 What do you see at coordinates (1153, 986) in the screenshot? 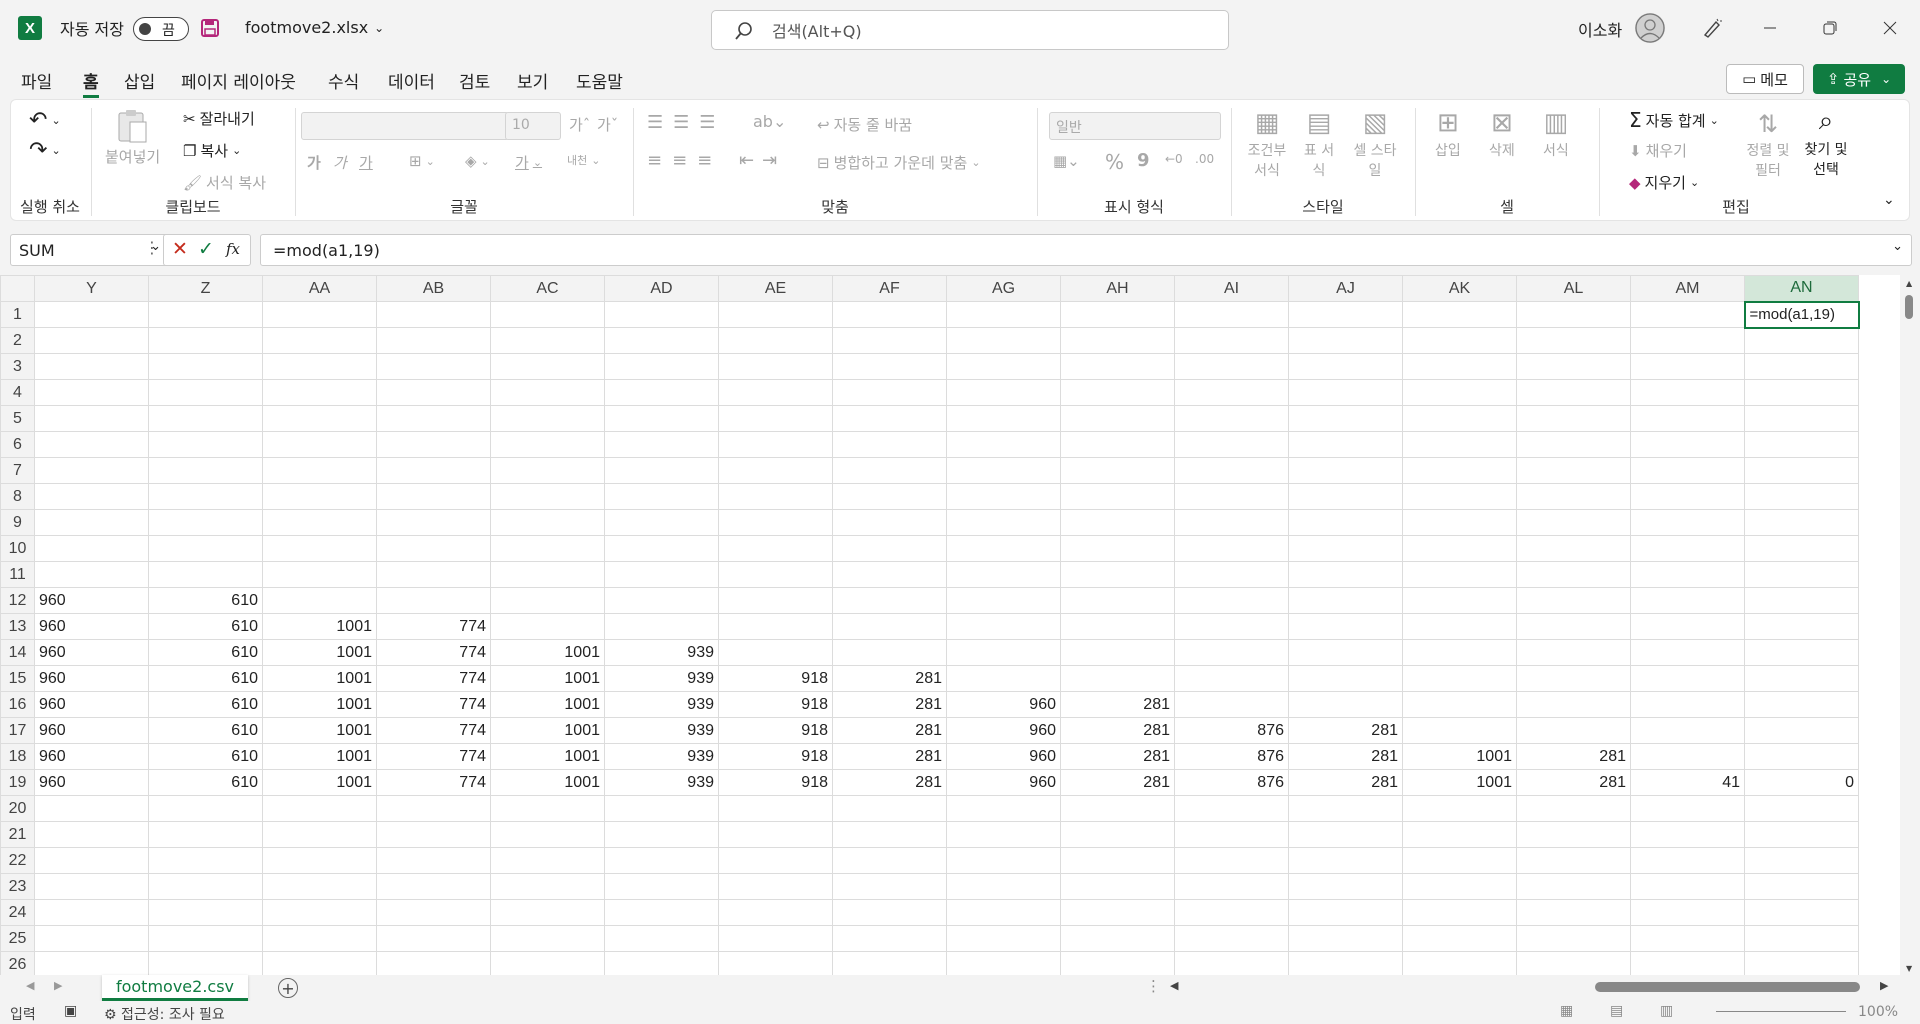
I see `tab-splitter-icon: ⋮` at bounding box center [1153, 986].